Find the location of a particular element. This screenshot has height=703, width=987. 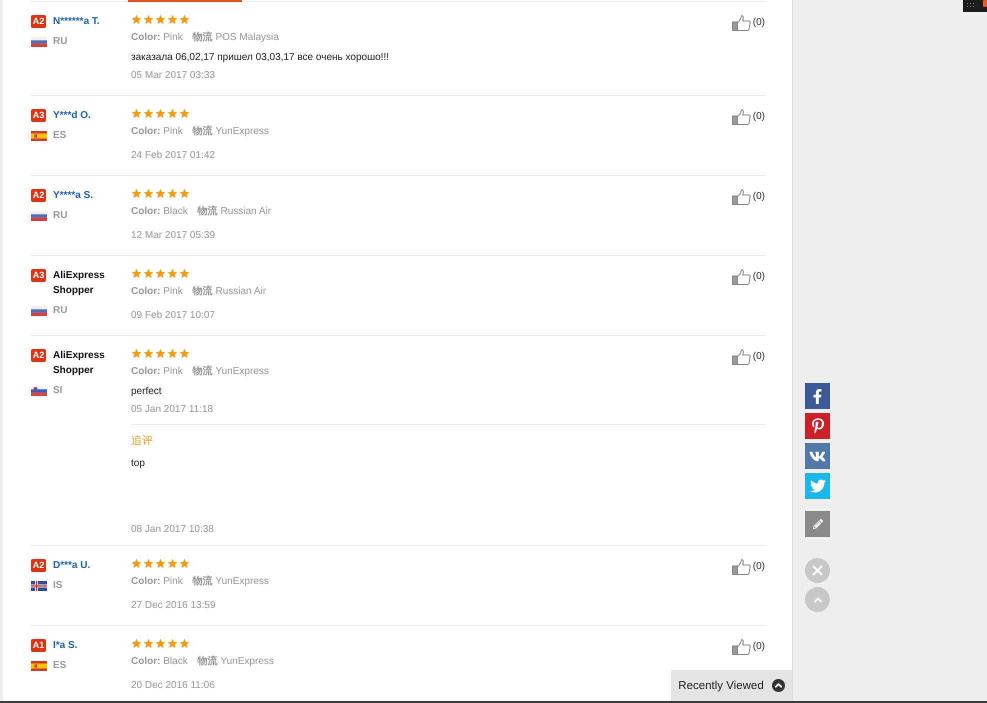

pencil-icon is located at coordinates (817, 524).